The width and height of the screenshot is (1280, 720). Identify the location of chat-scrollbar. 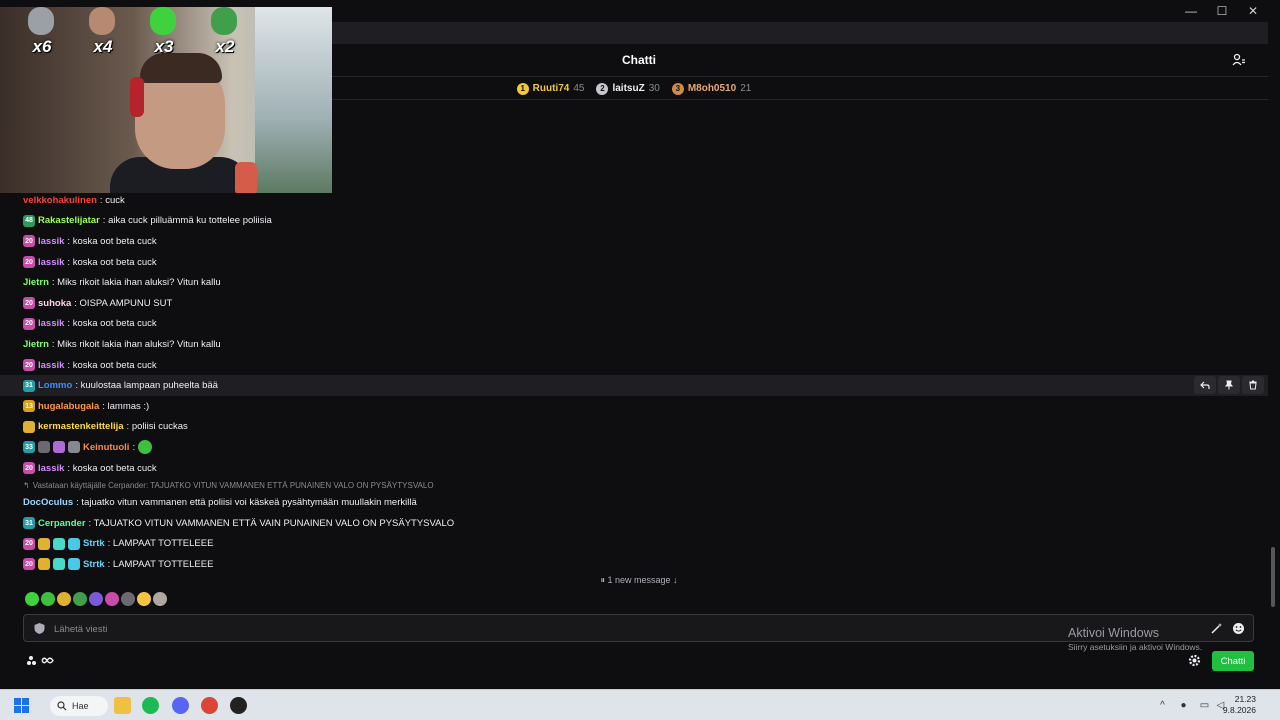
(1274, 349).